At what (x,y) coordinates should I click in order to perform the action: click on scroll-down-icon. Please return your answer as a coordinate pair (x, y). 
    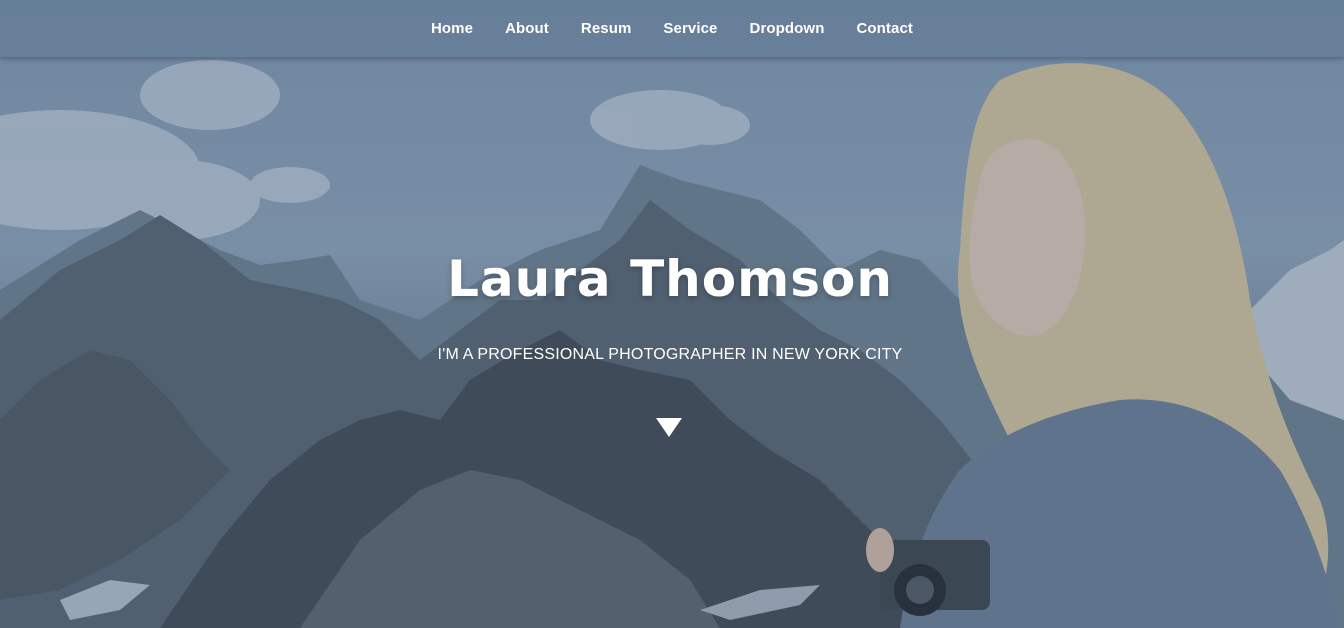
    Looking at the image, I should click on (669, 427).